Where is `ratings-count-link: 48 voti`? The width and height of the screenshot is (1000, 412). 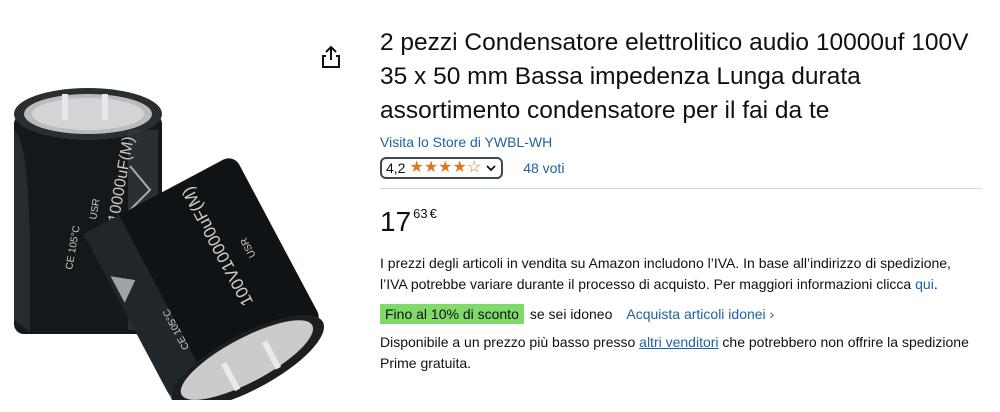
ratings-count-link: 48 voti is located at coordinates (543, 168).